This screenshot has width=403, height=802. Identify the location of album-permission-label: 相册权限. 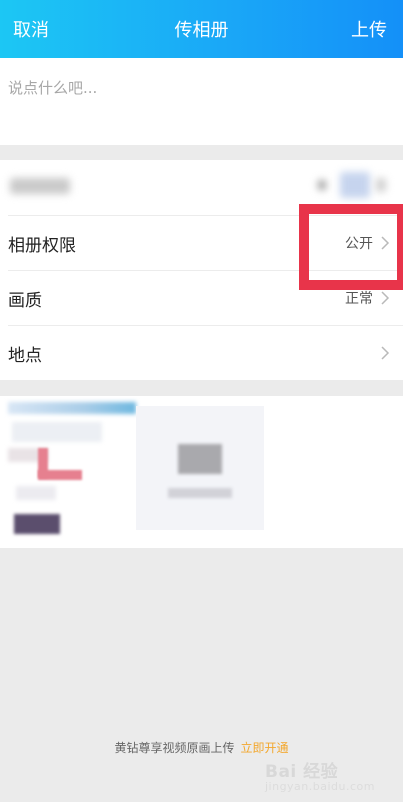
(42, 245).